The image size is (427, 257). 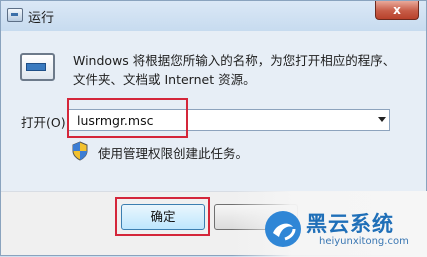 I want to click on description-line-1: Windows 将根据您所输入的名称，为您打开相应的程序、, so click(x=234, y=60).